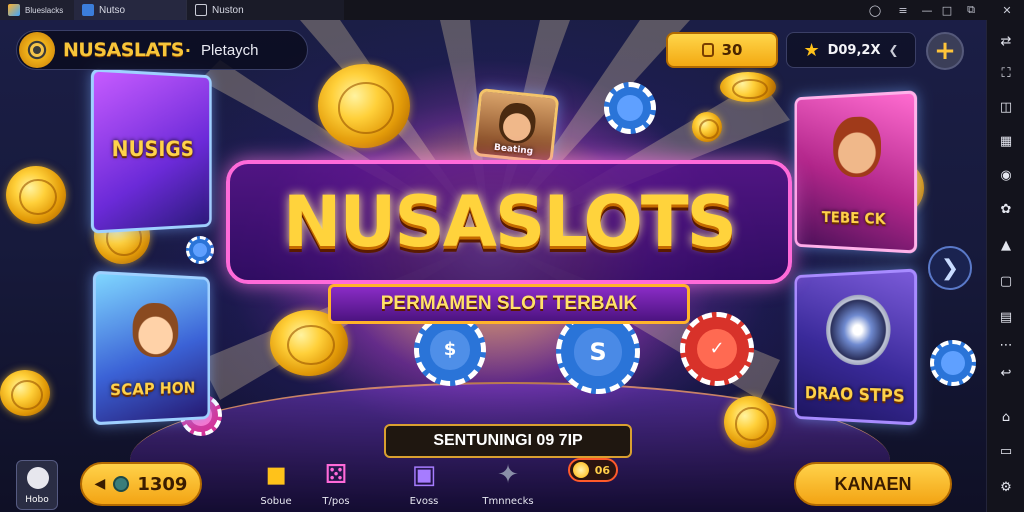  What do you see at coordinates (1006, 142) in the screenshot?
I see `keyboard-icon: ▦` at bounding box center [1006, 142].